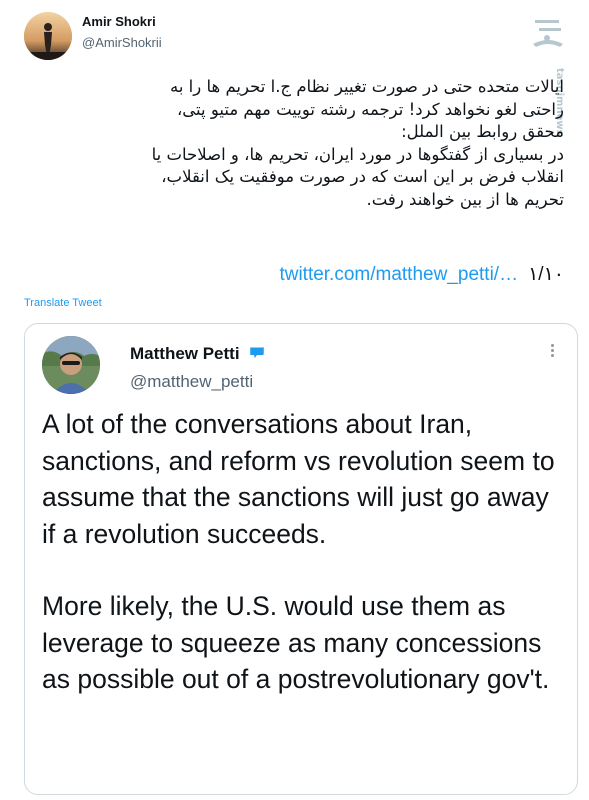  I want to click on silhouette-avatar-image, so click(48, 36).